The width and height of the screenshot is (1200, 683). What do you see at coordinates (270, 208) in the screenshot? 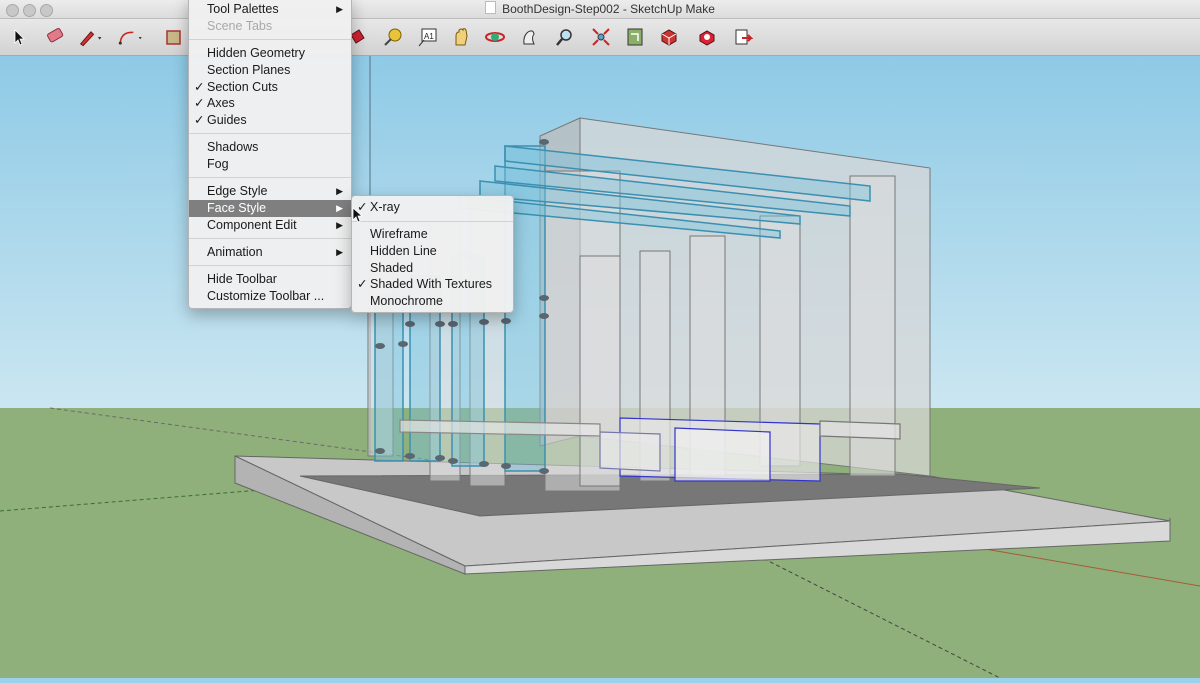
I see `menu-item-face-style: Face Style ▶` at bounding box center [270, 208].